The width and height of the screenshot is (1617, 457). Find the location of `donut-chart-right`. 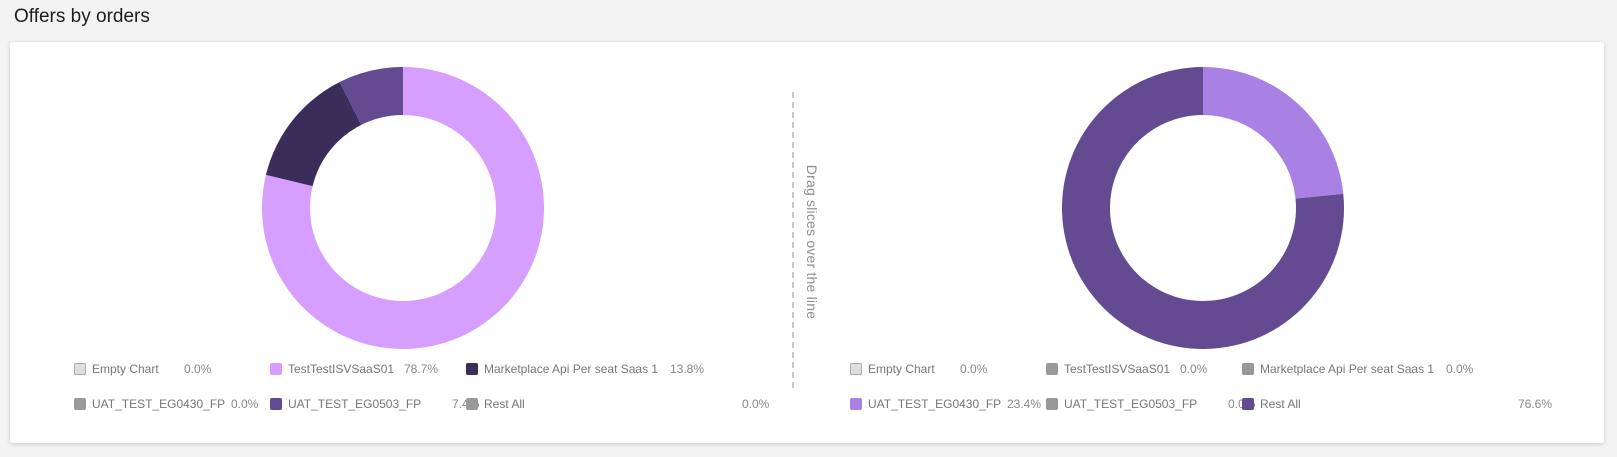

donut-chart-right is located at coordinates (1203, 208).